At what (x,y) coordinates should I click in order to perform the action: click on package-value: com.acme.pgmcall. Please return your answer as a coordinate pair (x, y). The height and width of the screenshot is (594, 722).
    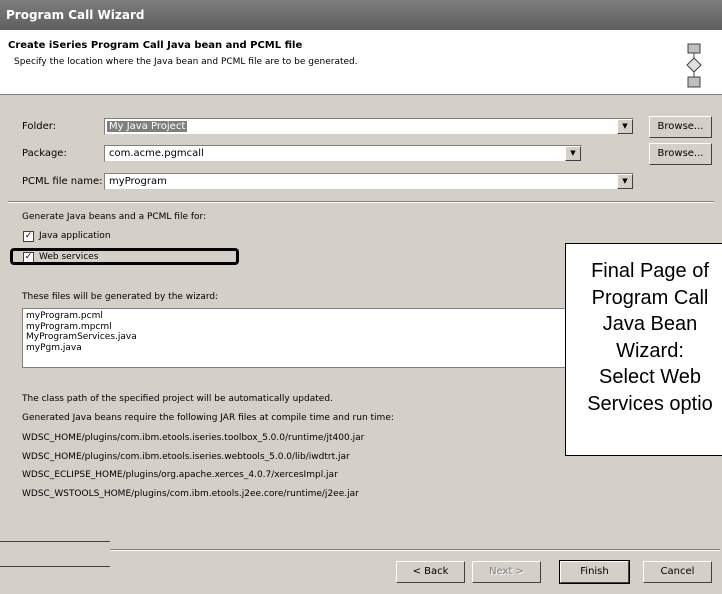
    Looking at the image, I should click on (156, 153).